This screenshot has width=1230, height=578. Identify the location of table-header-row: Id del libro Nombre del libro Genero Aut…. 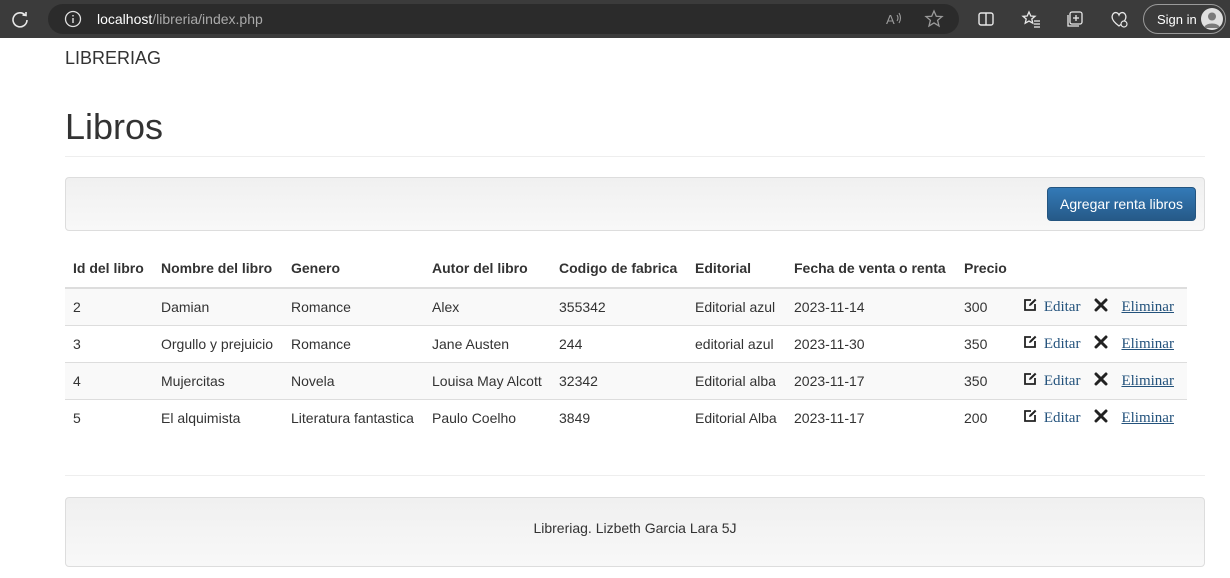
(626, 269).